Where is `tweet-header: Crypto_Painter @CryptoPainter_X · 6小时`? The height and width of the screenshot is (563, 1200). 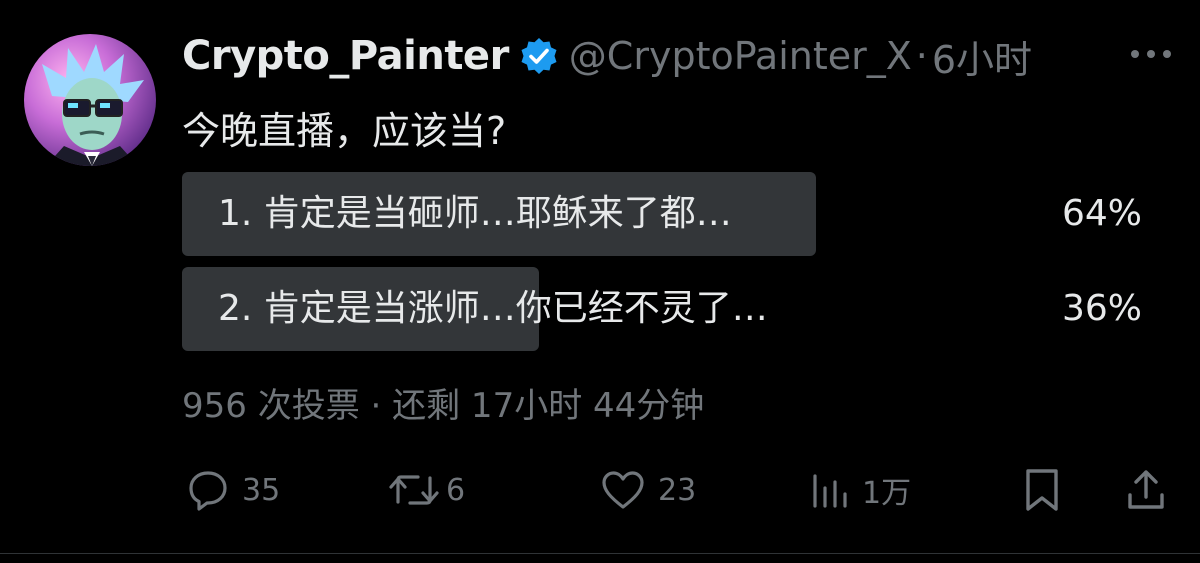
tweet-header: Crypto_Painter @CryptoPainter_X · 6小时 is located at coordinates (607, 56).